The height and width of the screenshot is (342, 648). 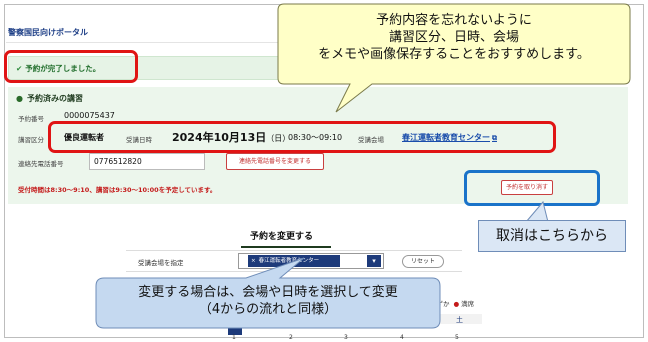 I want to click on cancel-callout: 取消はこちらから, so click(x=552, y=236).